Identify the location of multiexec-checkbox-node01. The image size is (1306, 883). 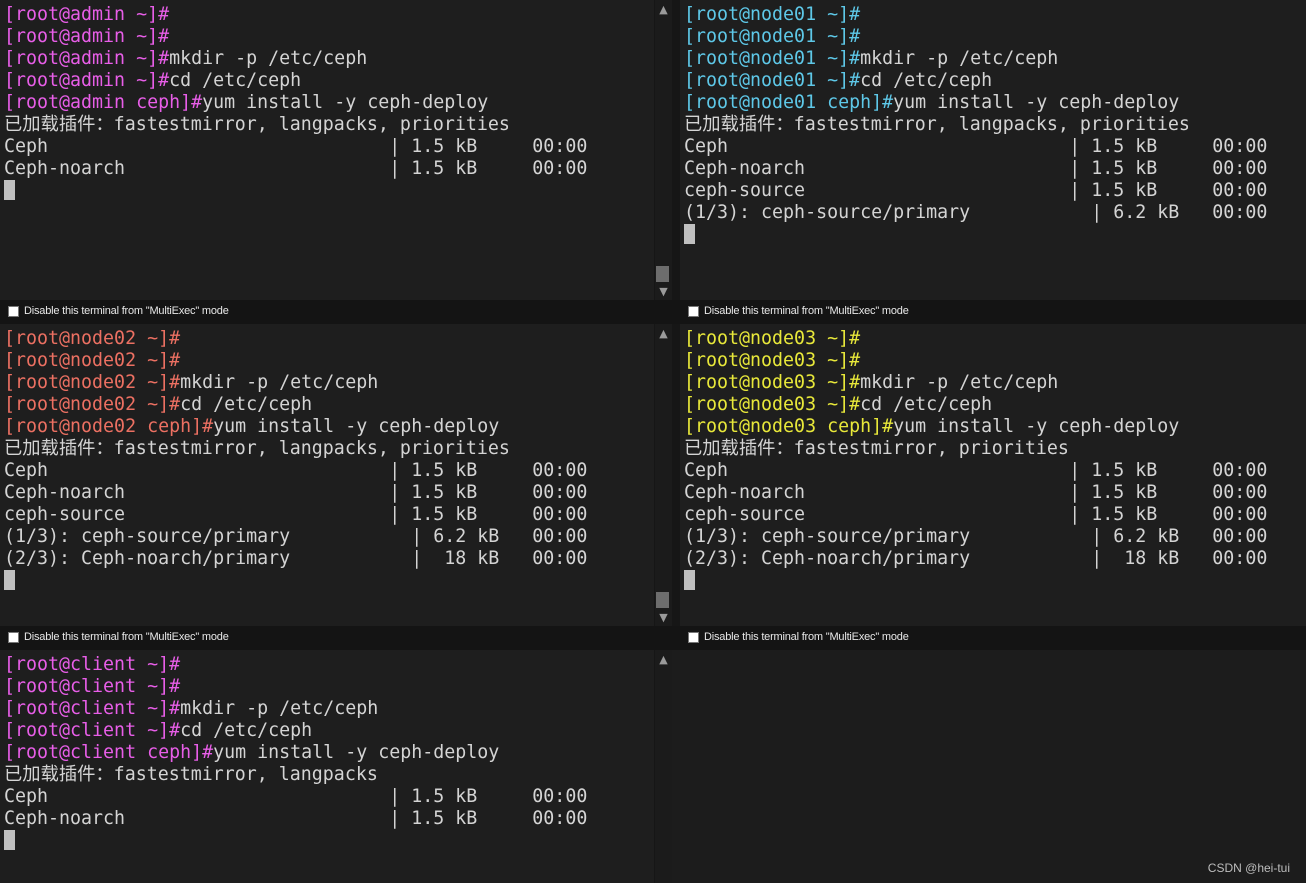
(693, 311).